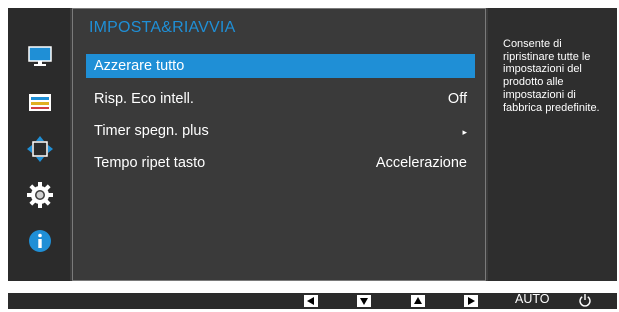 This screenshot has width=619, height=312. I want to click on info-icon, so click(40, 241).